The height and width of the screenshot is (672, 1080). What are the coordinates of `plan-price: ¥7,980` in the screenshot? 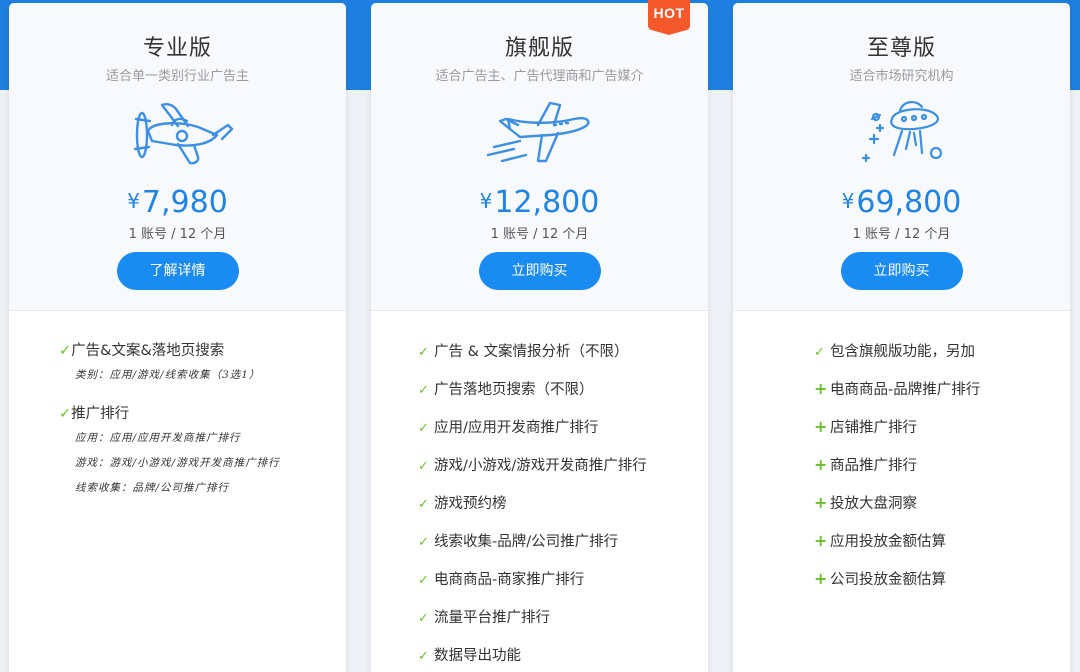 It's located at (177, 202).